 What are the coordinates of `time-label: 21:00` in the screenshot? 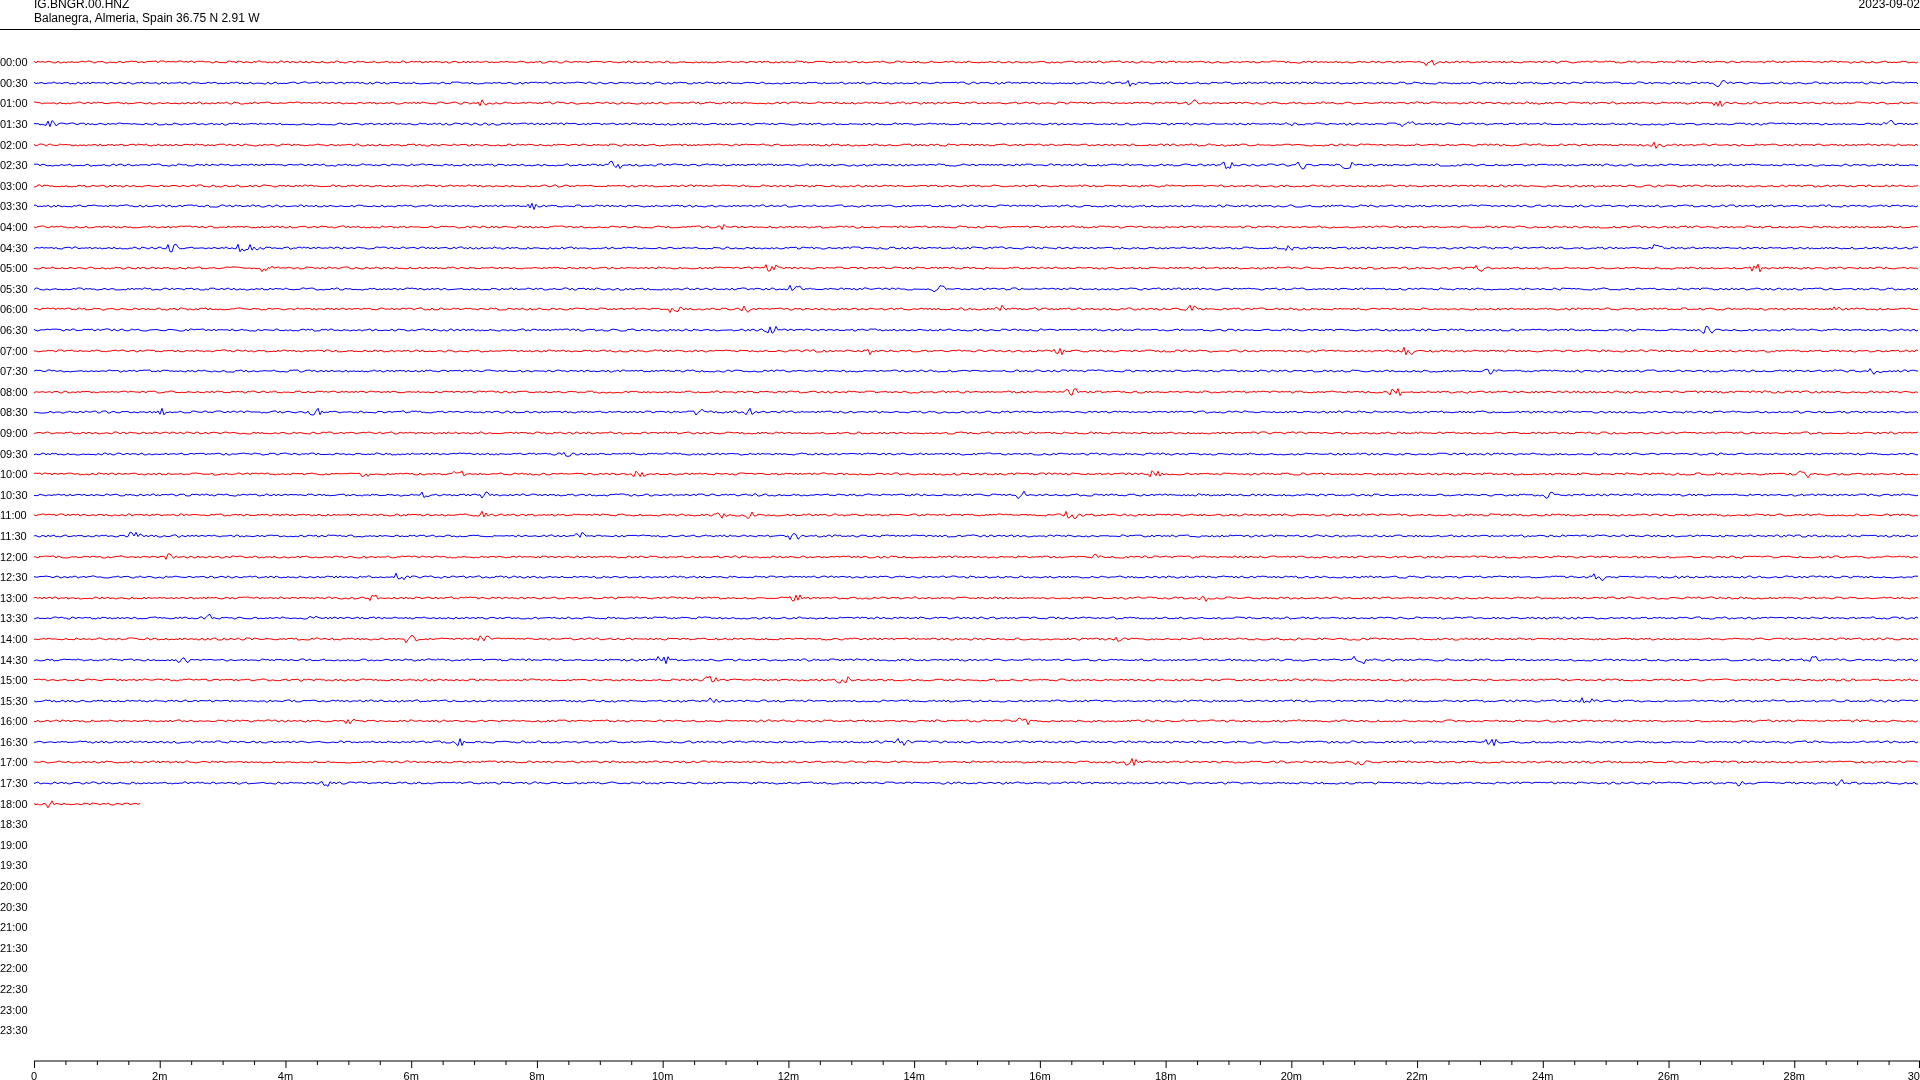 It's located at (14, 927).